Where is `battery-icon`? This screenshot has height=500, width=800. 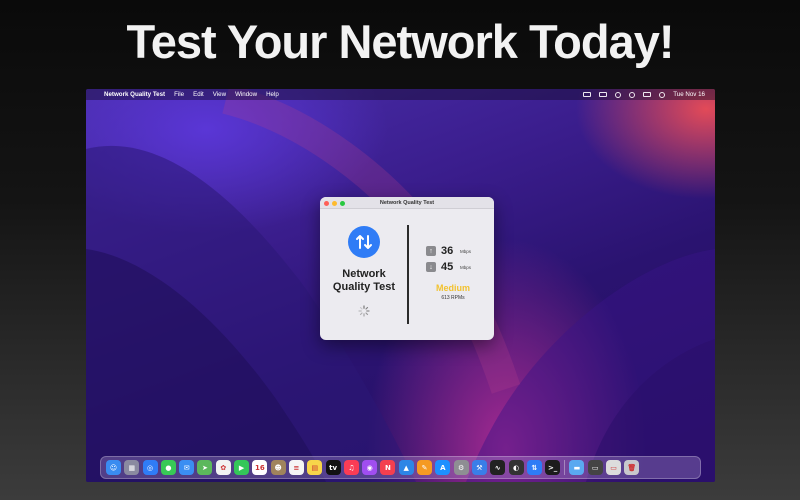
battery-icon is located at coordinates (603, 94).